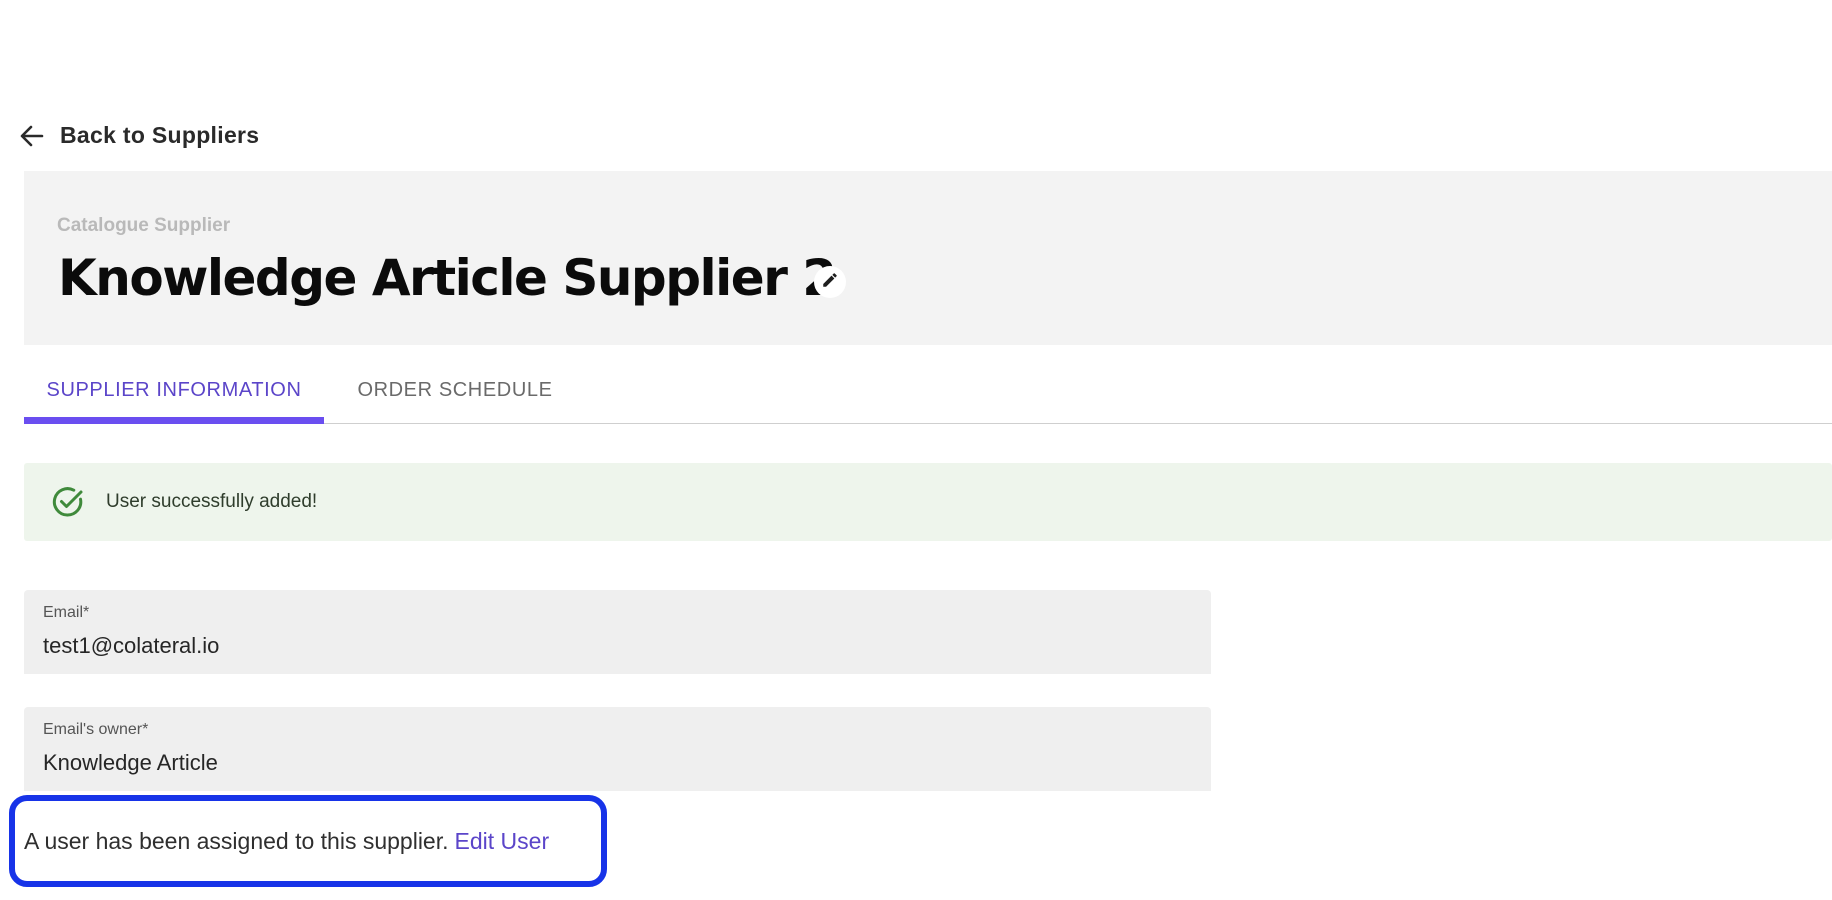 The height and width of the screenshot is (900, 1832). Describe the element at coordinates (131, 645) in the screenshot. I see `email-field-value: test1@colateral.io` at that location.